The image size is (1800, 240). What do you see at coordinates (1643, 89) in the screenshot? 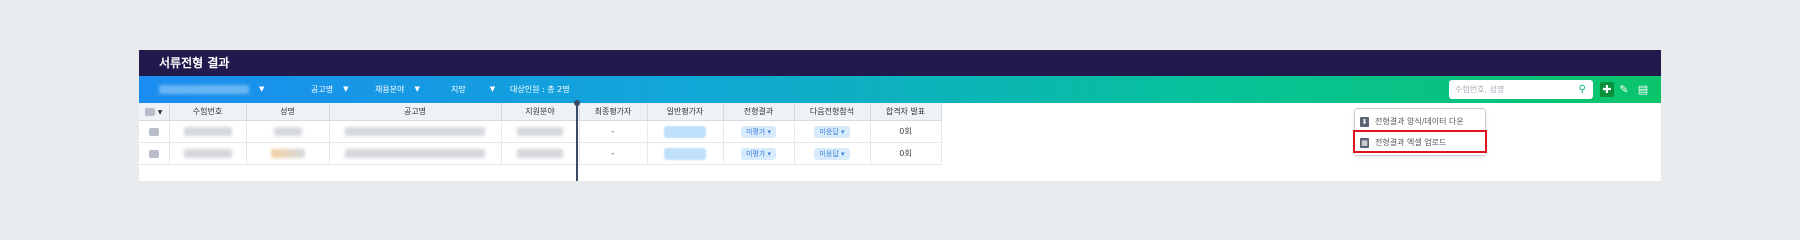
I see `clipboard-icon: ▤` at bounding box center [1643, 89].